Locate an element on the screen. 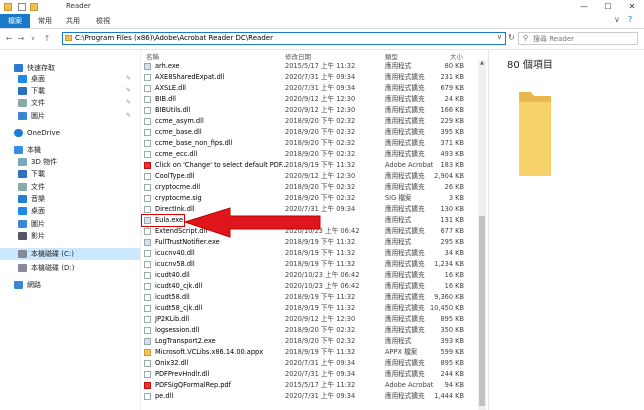 This screenshot has width=644, height=410. refresh-button: ↻ is located at coordinates (511, 37).